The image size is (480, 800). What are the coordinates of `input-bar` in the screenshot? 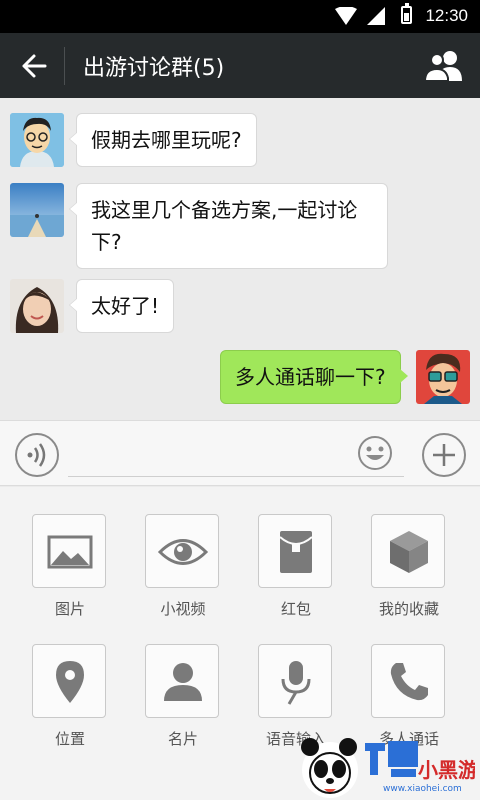 It's located at (240, 453).